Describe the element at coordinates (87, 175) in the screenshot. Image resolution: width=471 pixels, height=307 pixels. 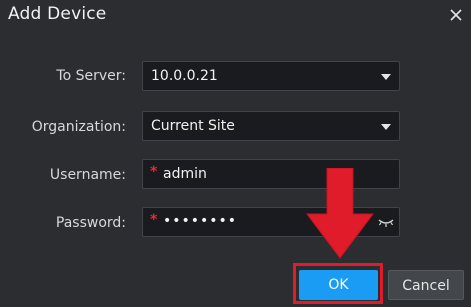
I see `username-label: Username:` at that location.